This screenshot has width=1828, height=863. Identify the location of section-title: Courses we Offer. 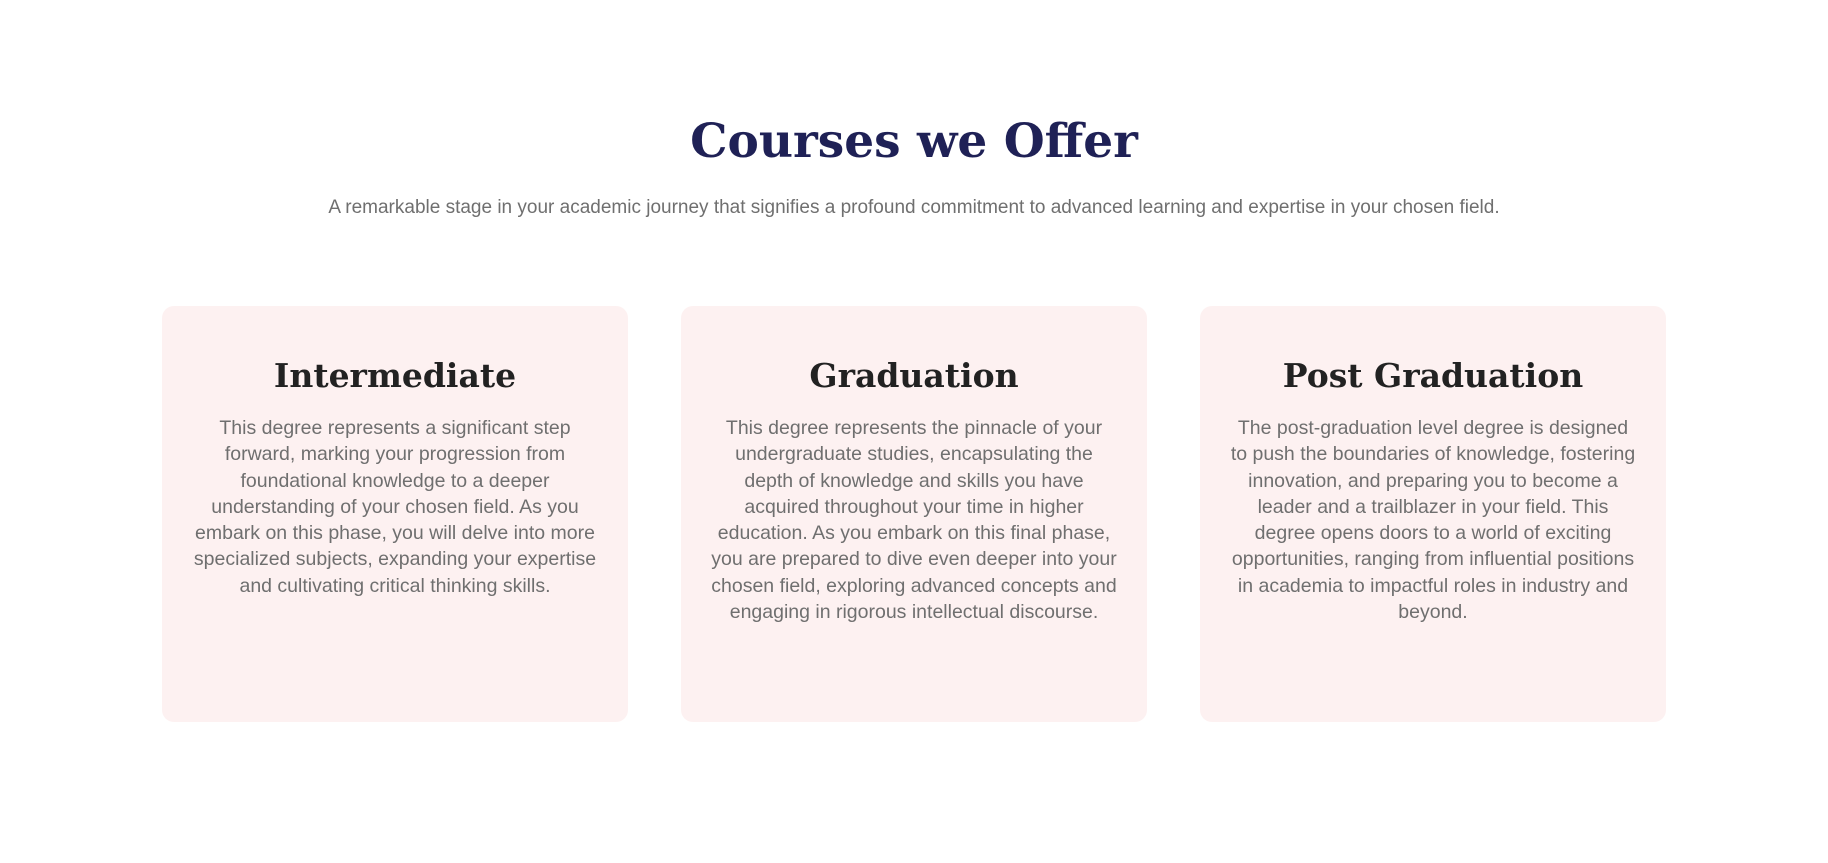
(914, 141).